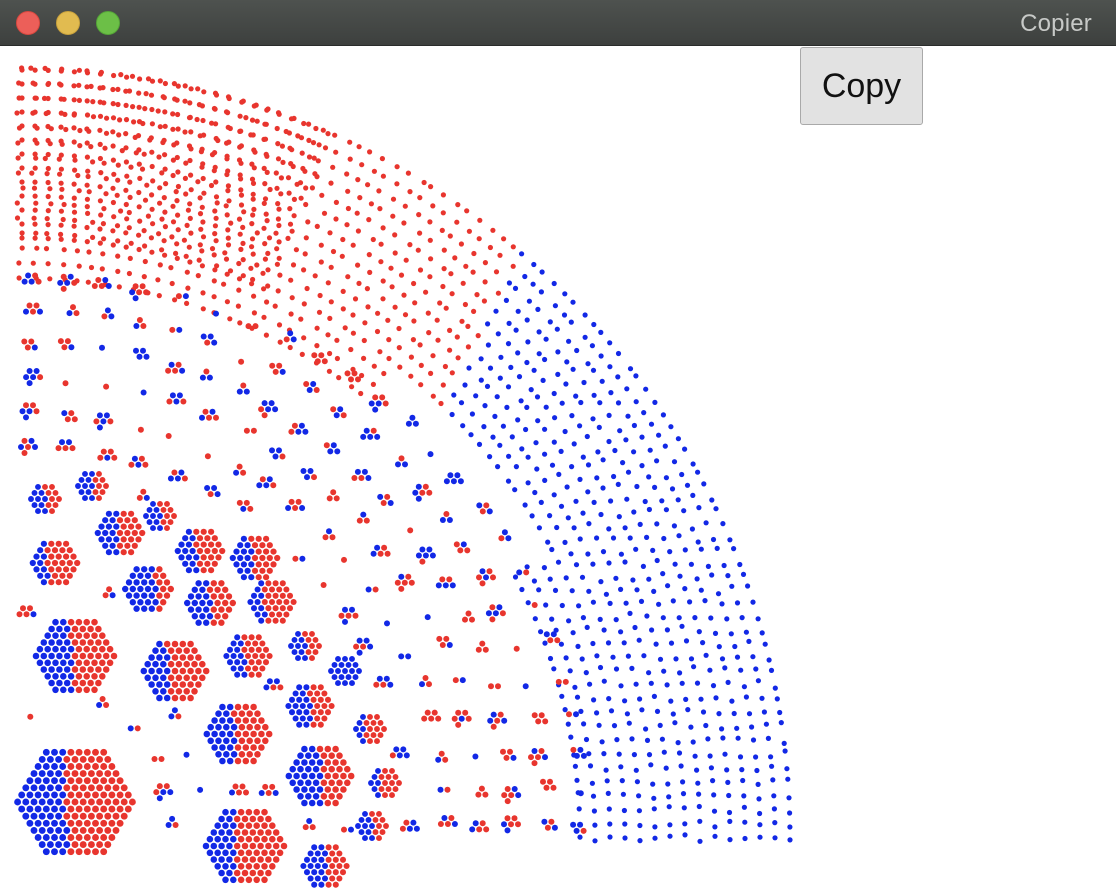 This screenshot has width=1116, height=888. Describe the element at coordinates (108, 23) in the screenshot. I see `maximize-window-button` at that location.